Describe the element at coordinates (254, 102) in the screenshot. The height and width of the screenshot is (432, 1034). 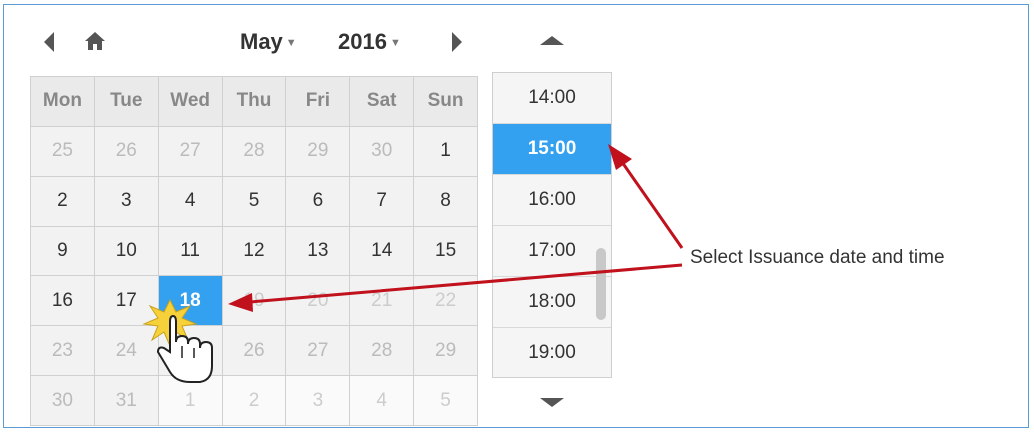
I see `weekday-header-thu: Thu` at that location.